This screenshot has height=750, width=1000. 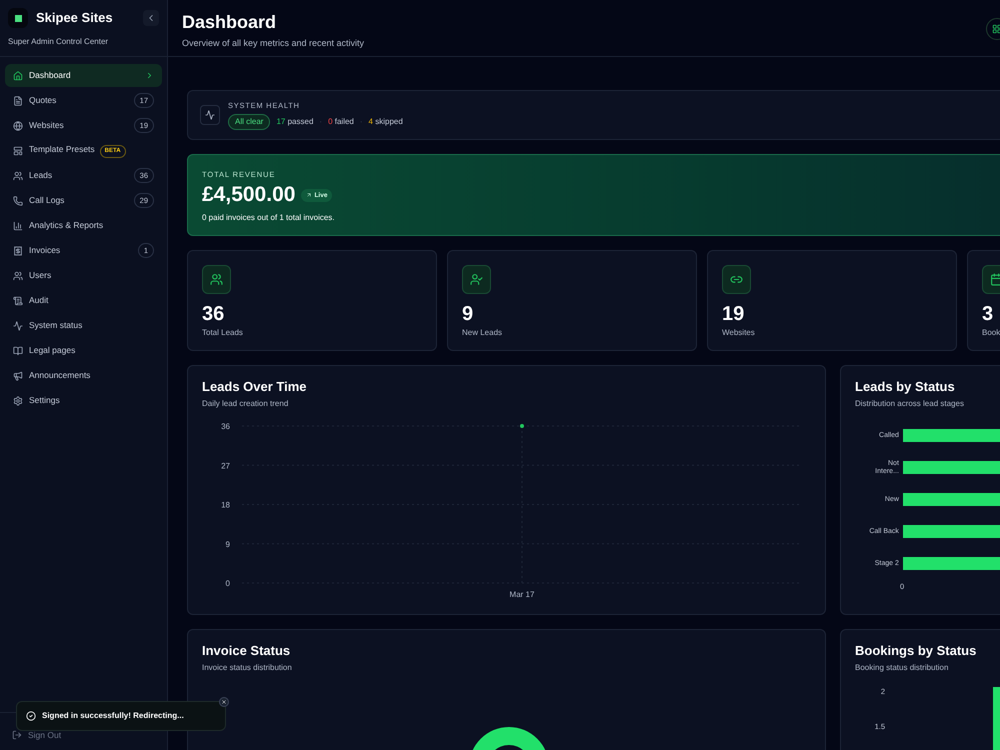 I want to click on chart-subtitle: Invoice status distribution, so click(x=247, y=668).